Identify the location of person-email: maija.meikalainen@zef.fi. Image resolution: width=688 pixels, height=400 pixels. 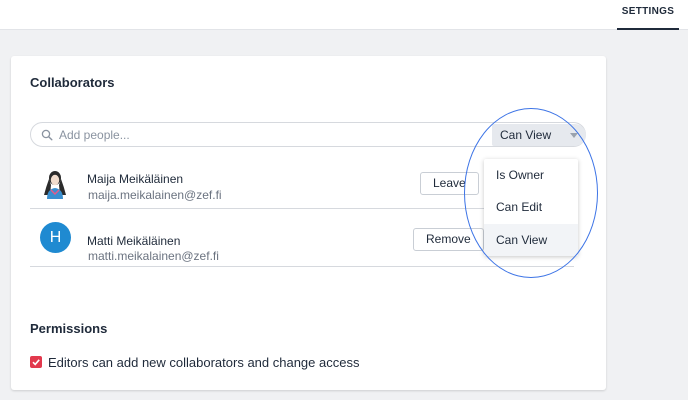
(155, 195).